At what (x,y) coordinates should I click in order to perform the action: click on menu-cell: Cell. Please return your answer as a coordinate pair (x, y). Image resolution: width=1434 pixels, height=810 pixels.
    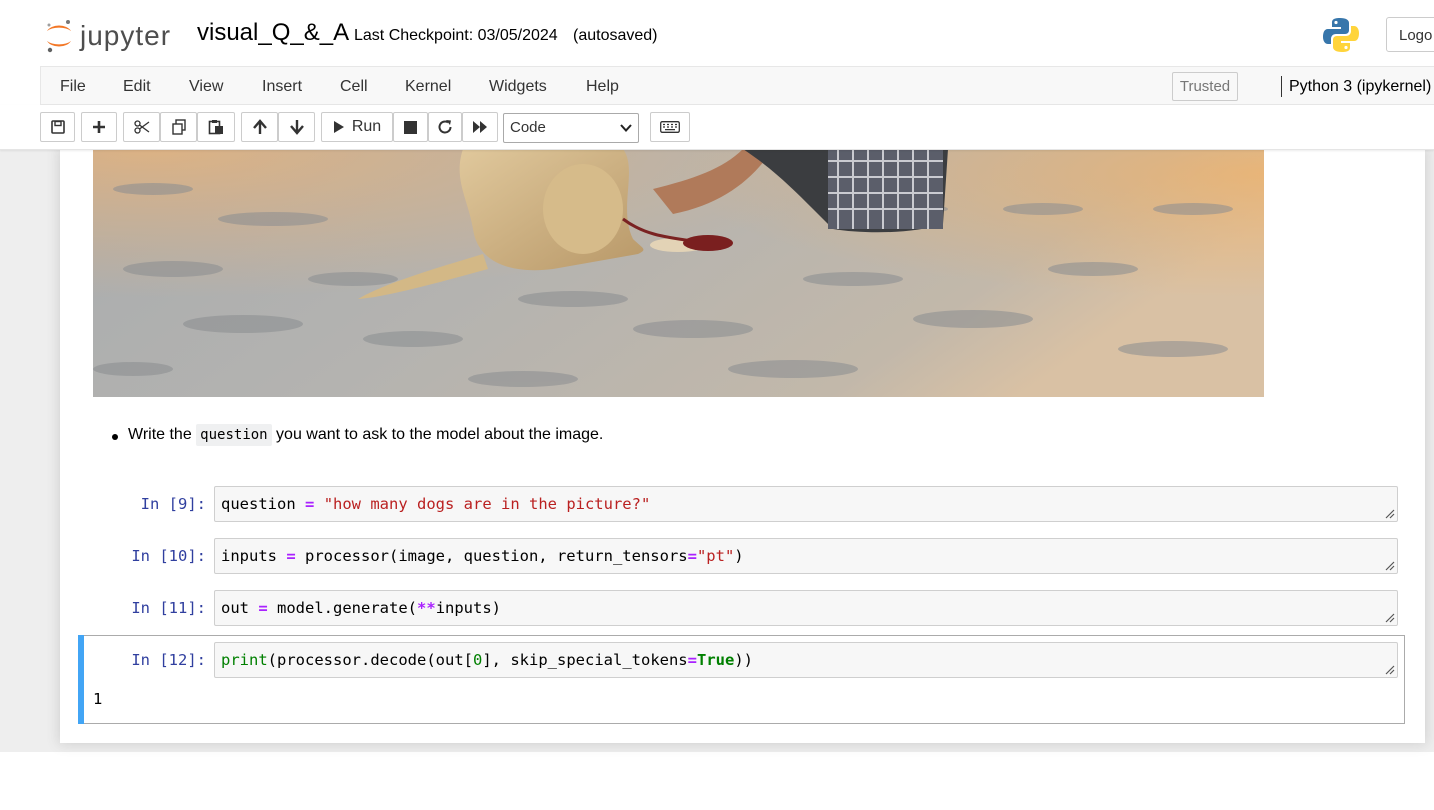
    Looking at the image, I should click on (354, 87).